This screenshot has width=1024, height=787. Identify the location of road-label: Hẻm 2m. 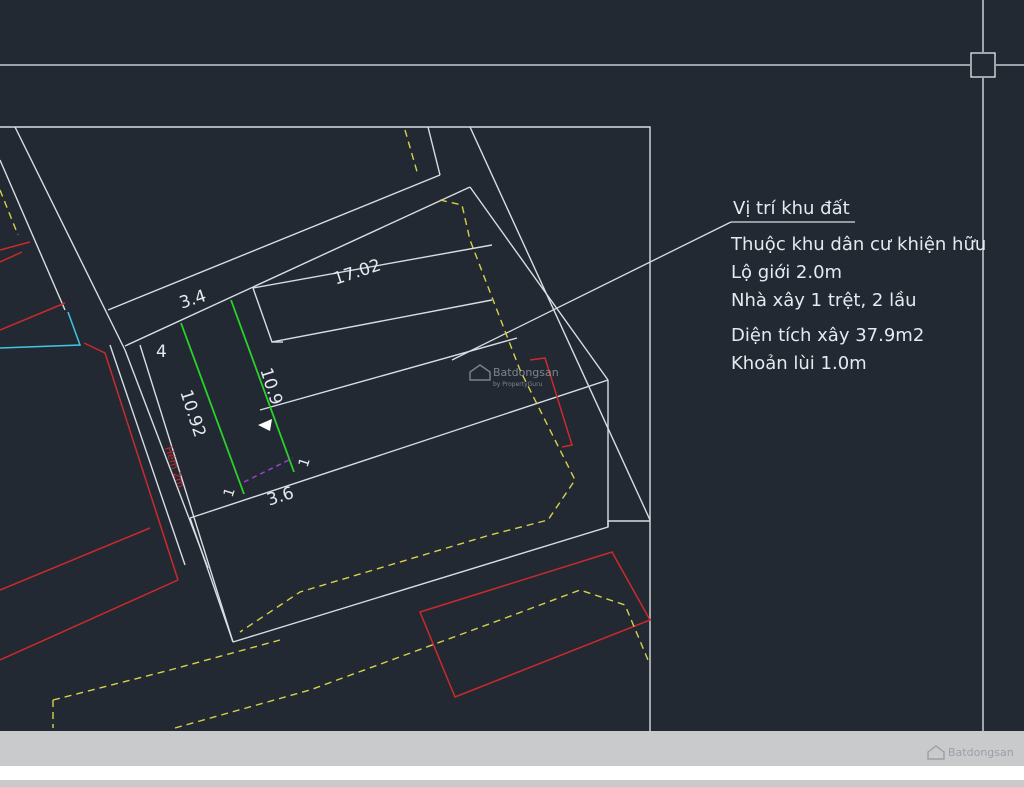
(174, 467).